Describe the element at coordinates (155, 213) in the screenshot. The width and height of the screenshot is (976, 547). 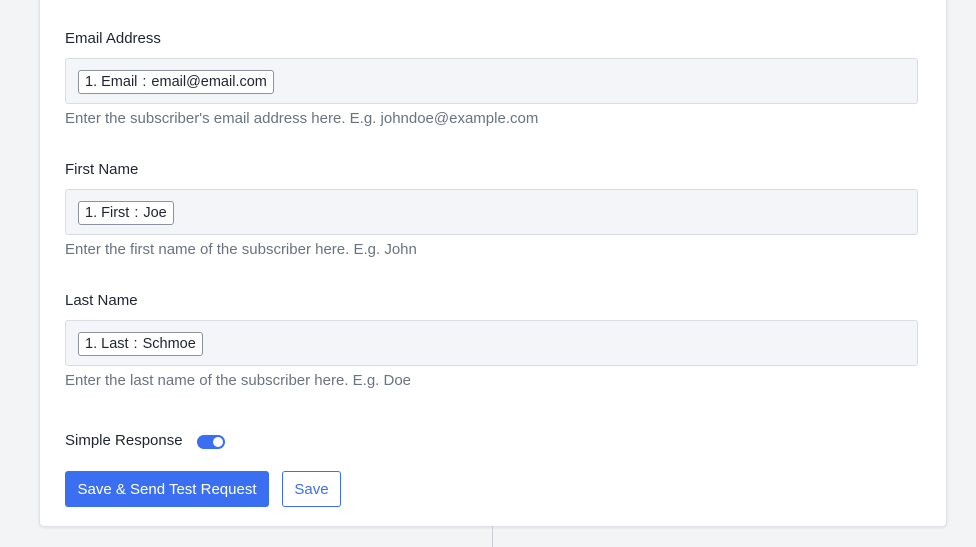
I see `token-value: Joe` at that location.